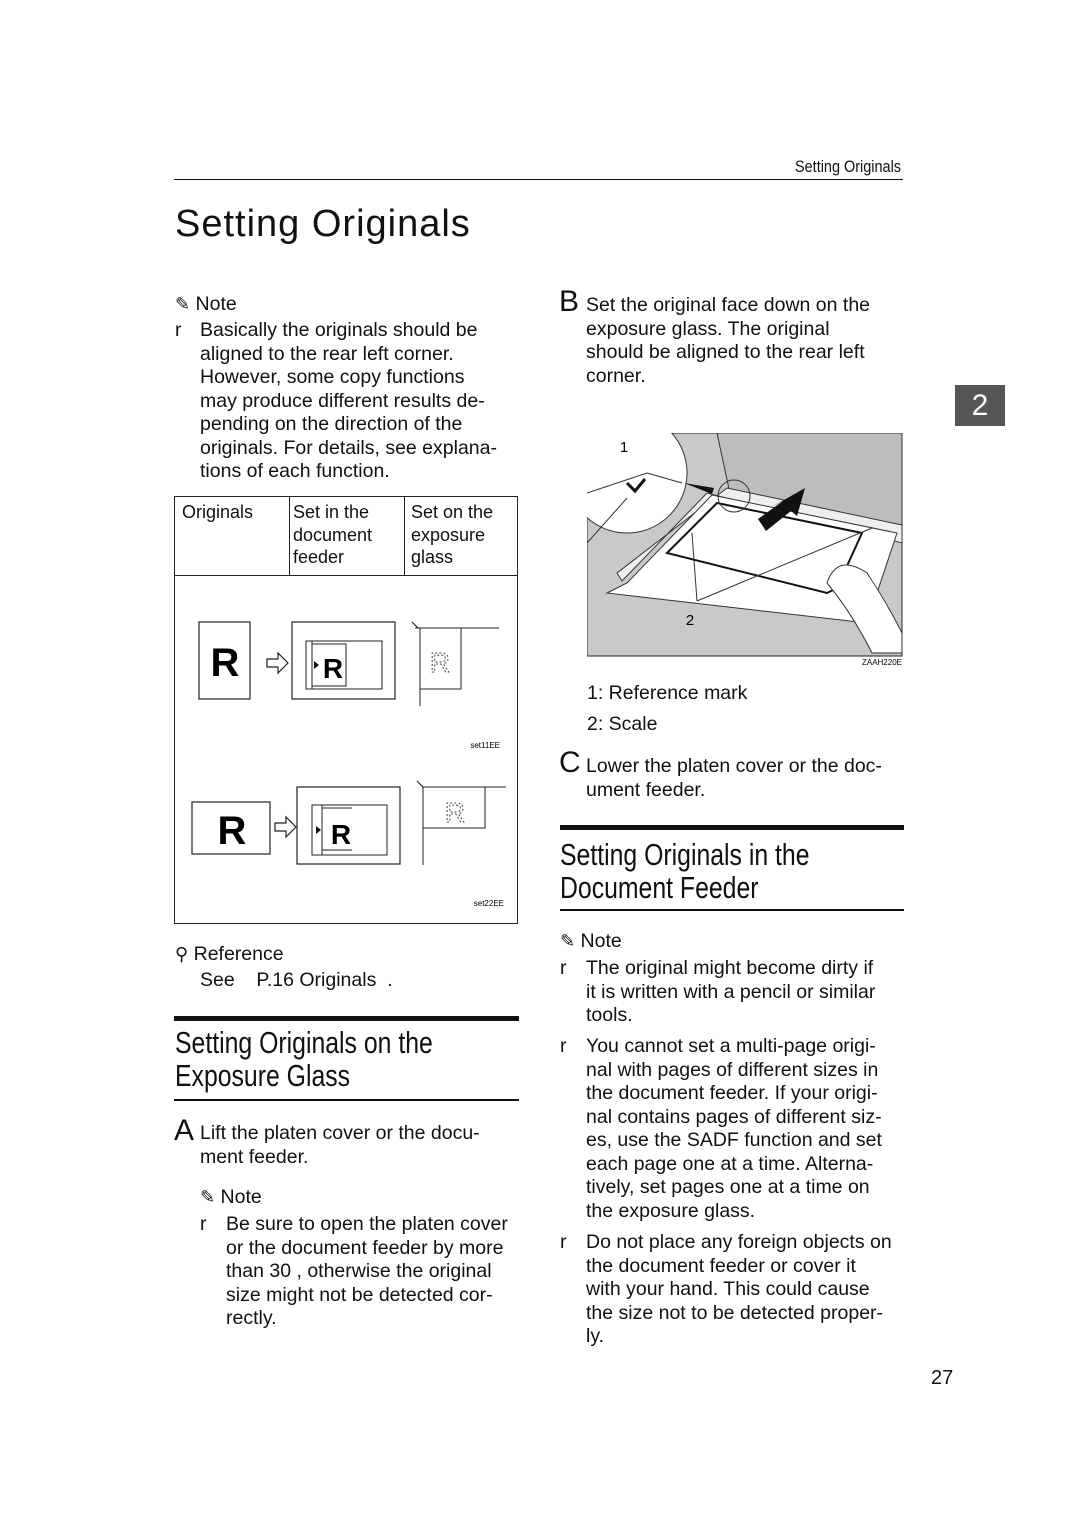  I want to click on exposure-glass-illustration: 1 2 ZAAH220E, so click(745, 550).